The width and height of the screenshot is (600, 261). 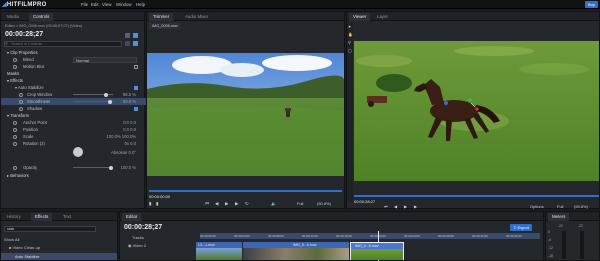 I want to click on tab-trimmer: Trimmer, so click(x=161, y=17).